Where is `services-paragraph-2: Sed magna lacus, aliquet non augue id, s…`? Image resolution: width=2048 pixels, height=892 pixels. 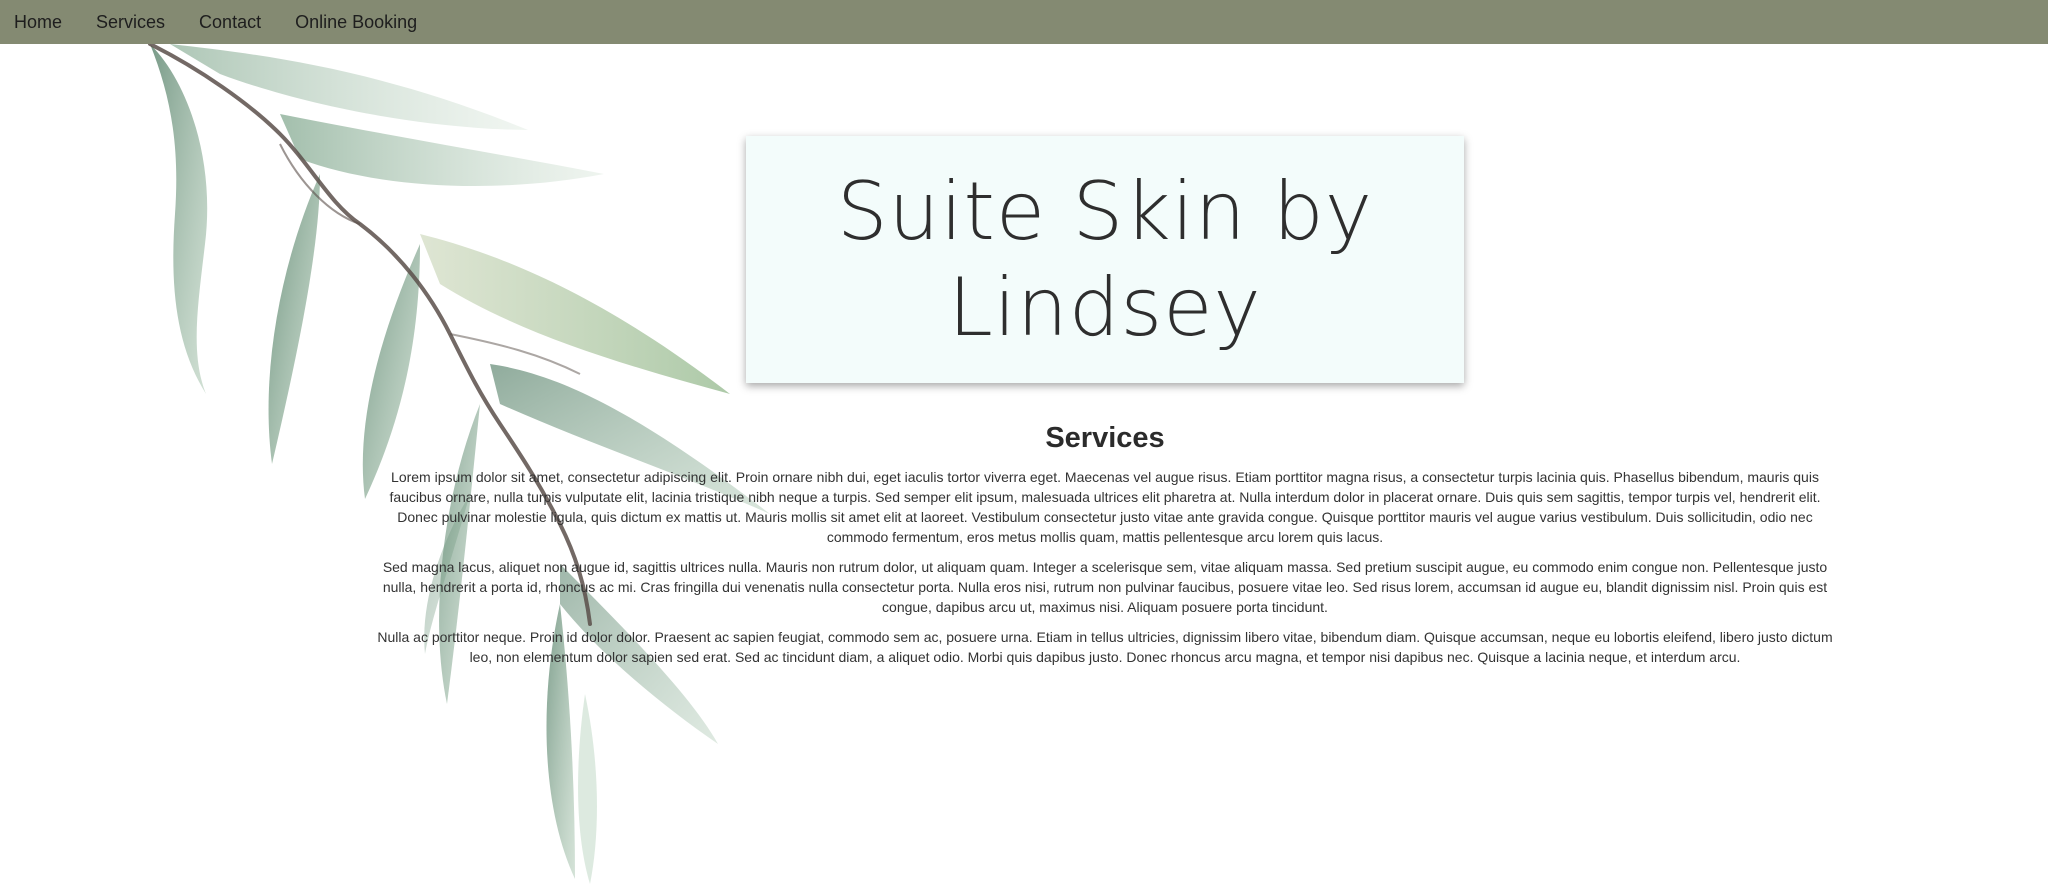 services-paragraph-2: Sed magna lacus, aliquet non augue id, s… is located at coordinates (1105, 587).